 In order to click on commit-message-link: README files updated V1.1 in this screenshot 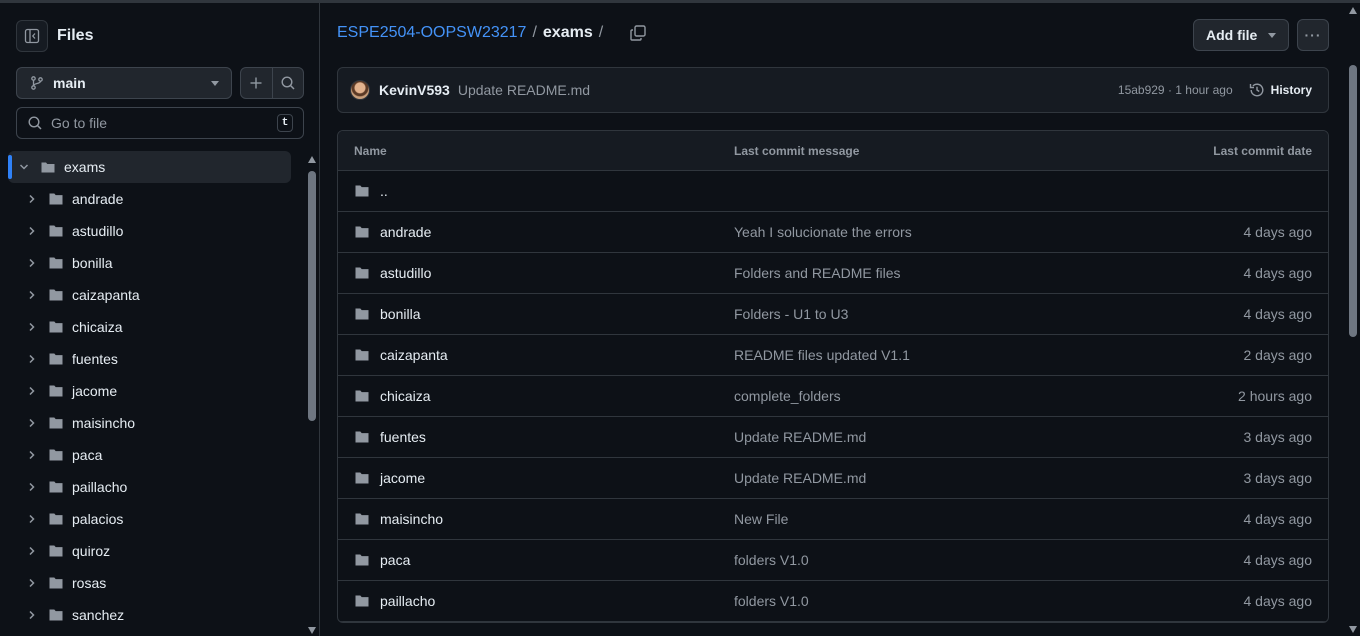, I will do `click(932, 355)`.